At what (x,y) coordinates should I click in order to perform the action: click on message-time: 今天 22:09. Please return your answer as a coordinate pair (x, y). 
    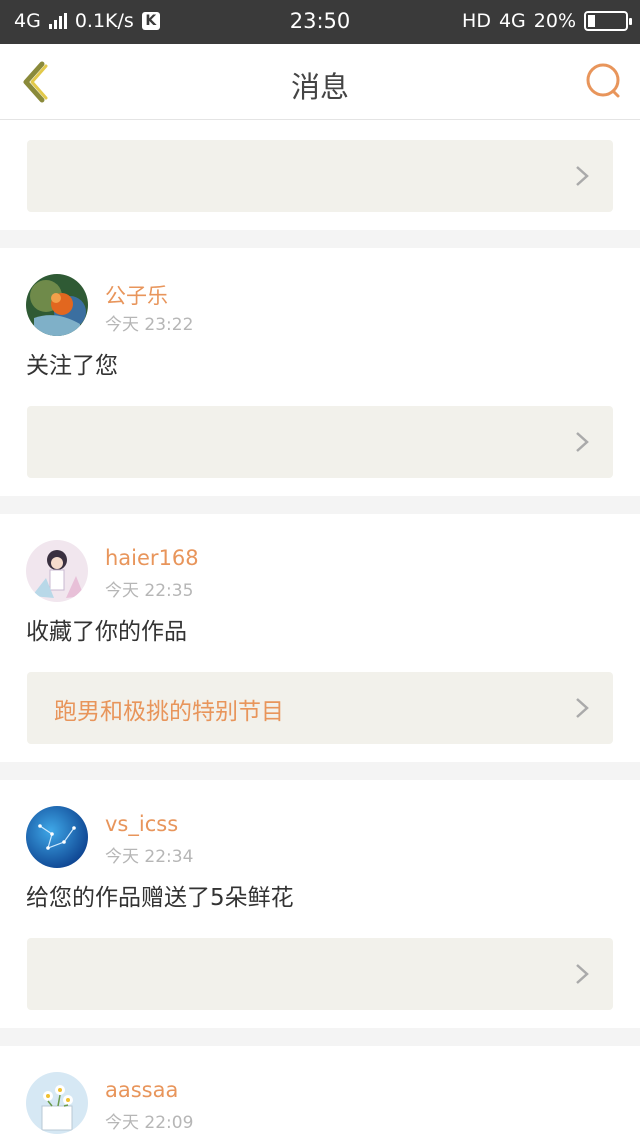
    Looking at the image, I should click on (149, 1123).